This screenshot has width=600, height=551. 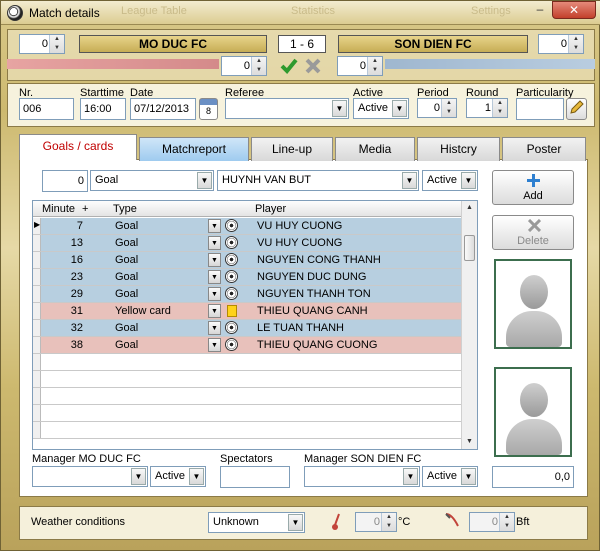 What do you see at coordinates (375, 149) in the screenshot?
I see `tab-media: Media` at bounding box center [375, 149].